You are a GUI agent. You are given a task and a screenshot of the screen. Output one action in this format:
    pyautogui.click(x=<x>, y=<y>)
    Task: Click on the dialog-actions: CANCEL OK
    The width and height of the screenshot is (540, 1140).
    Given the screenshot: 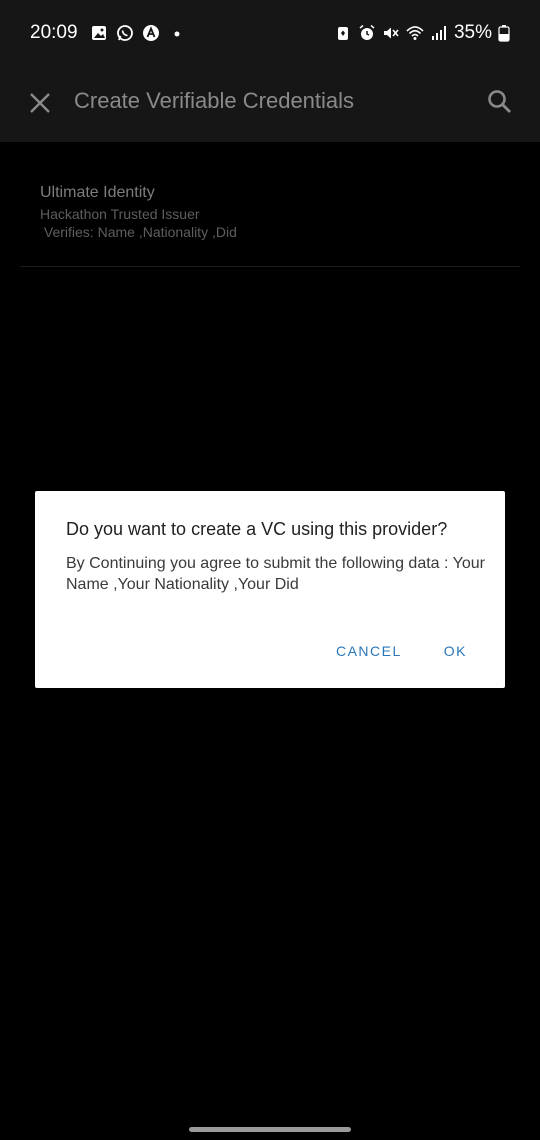 What is the action you would take?
    pyautogui.click(x=401, y=651)
    